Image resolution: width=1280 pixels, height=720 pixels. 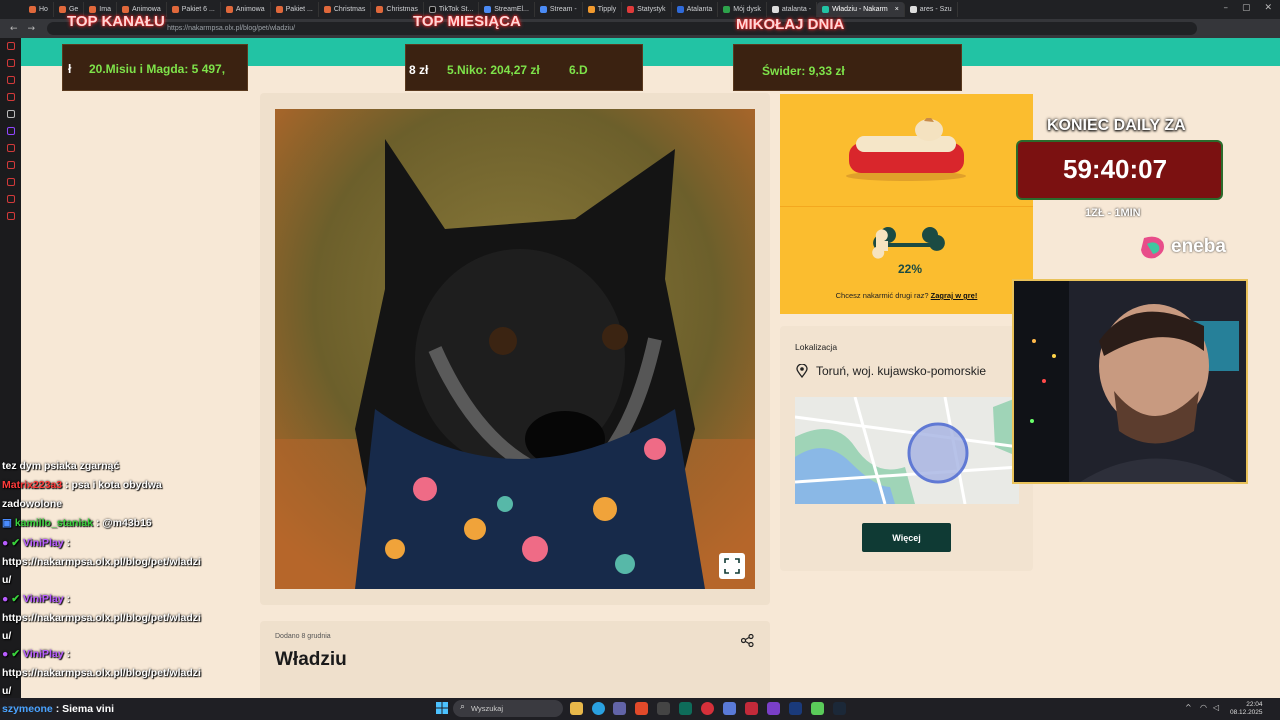 What do you see at coordinates (32, 485) in the screenshot?
I see `chat-username: Matrix223a3` at bounding box center [32, 485].